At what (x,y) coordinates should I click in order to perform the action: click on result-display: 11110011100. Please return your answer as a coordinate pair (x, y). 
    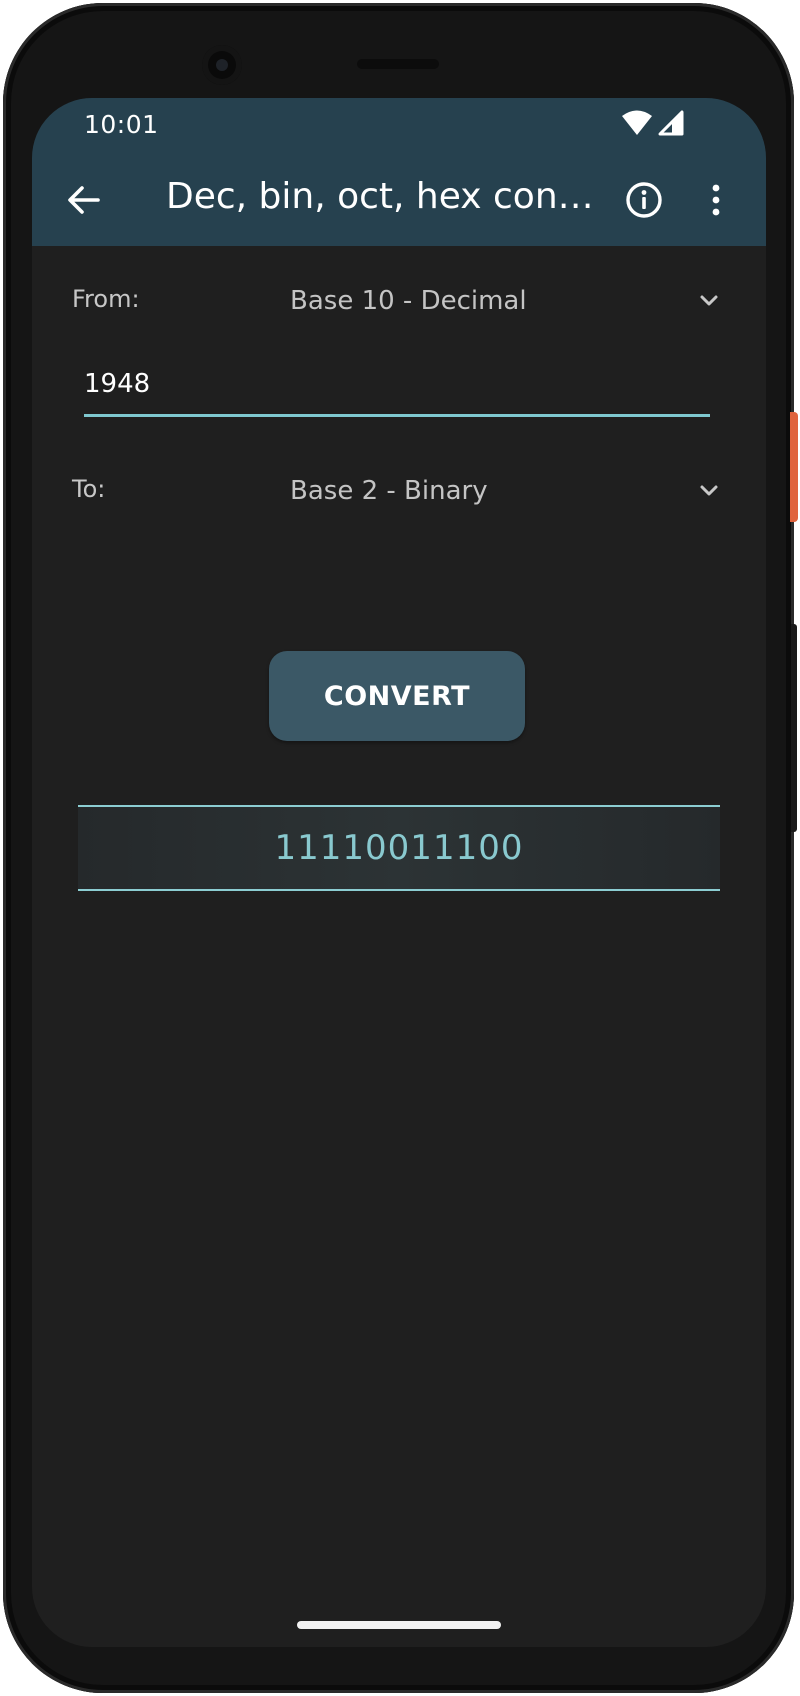
    Looking at the image, I should click on (399, 848).